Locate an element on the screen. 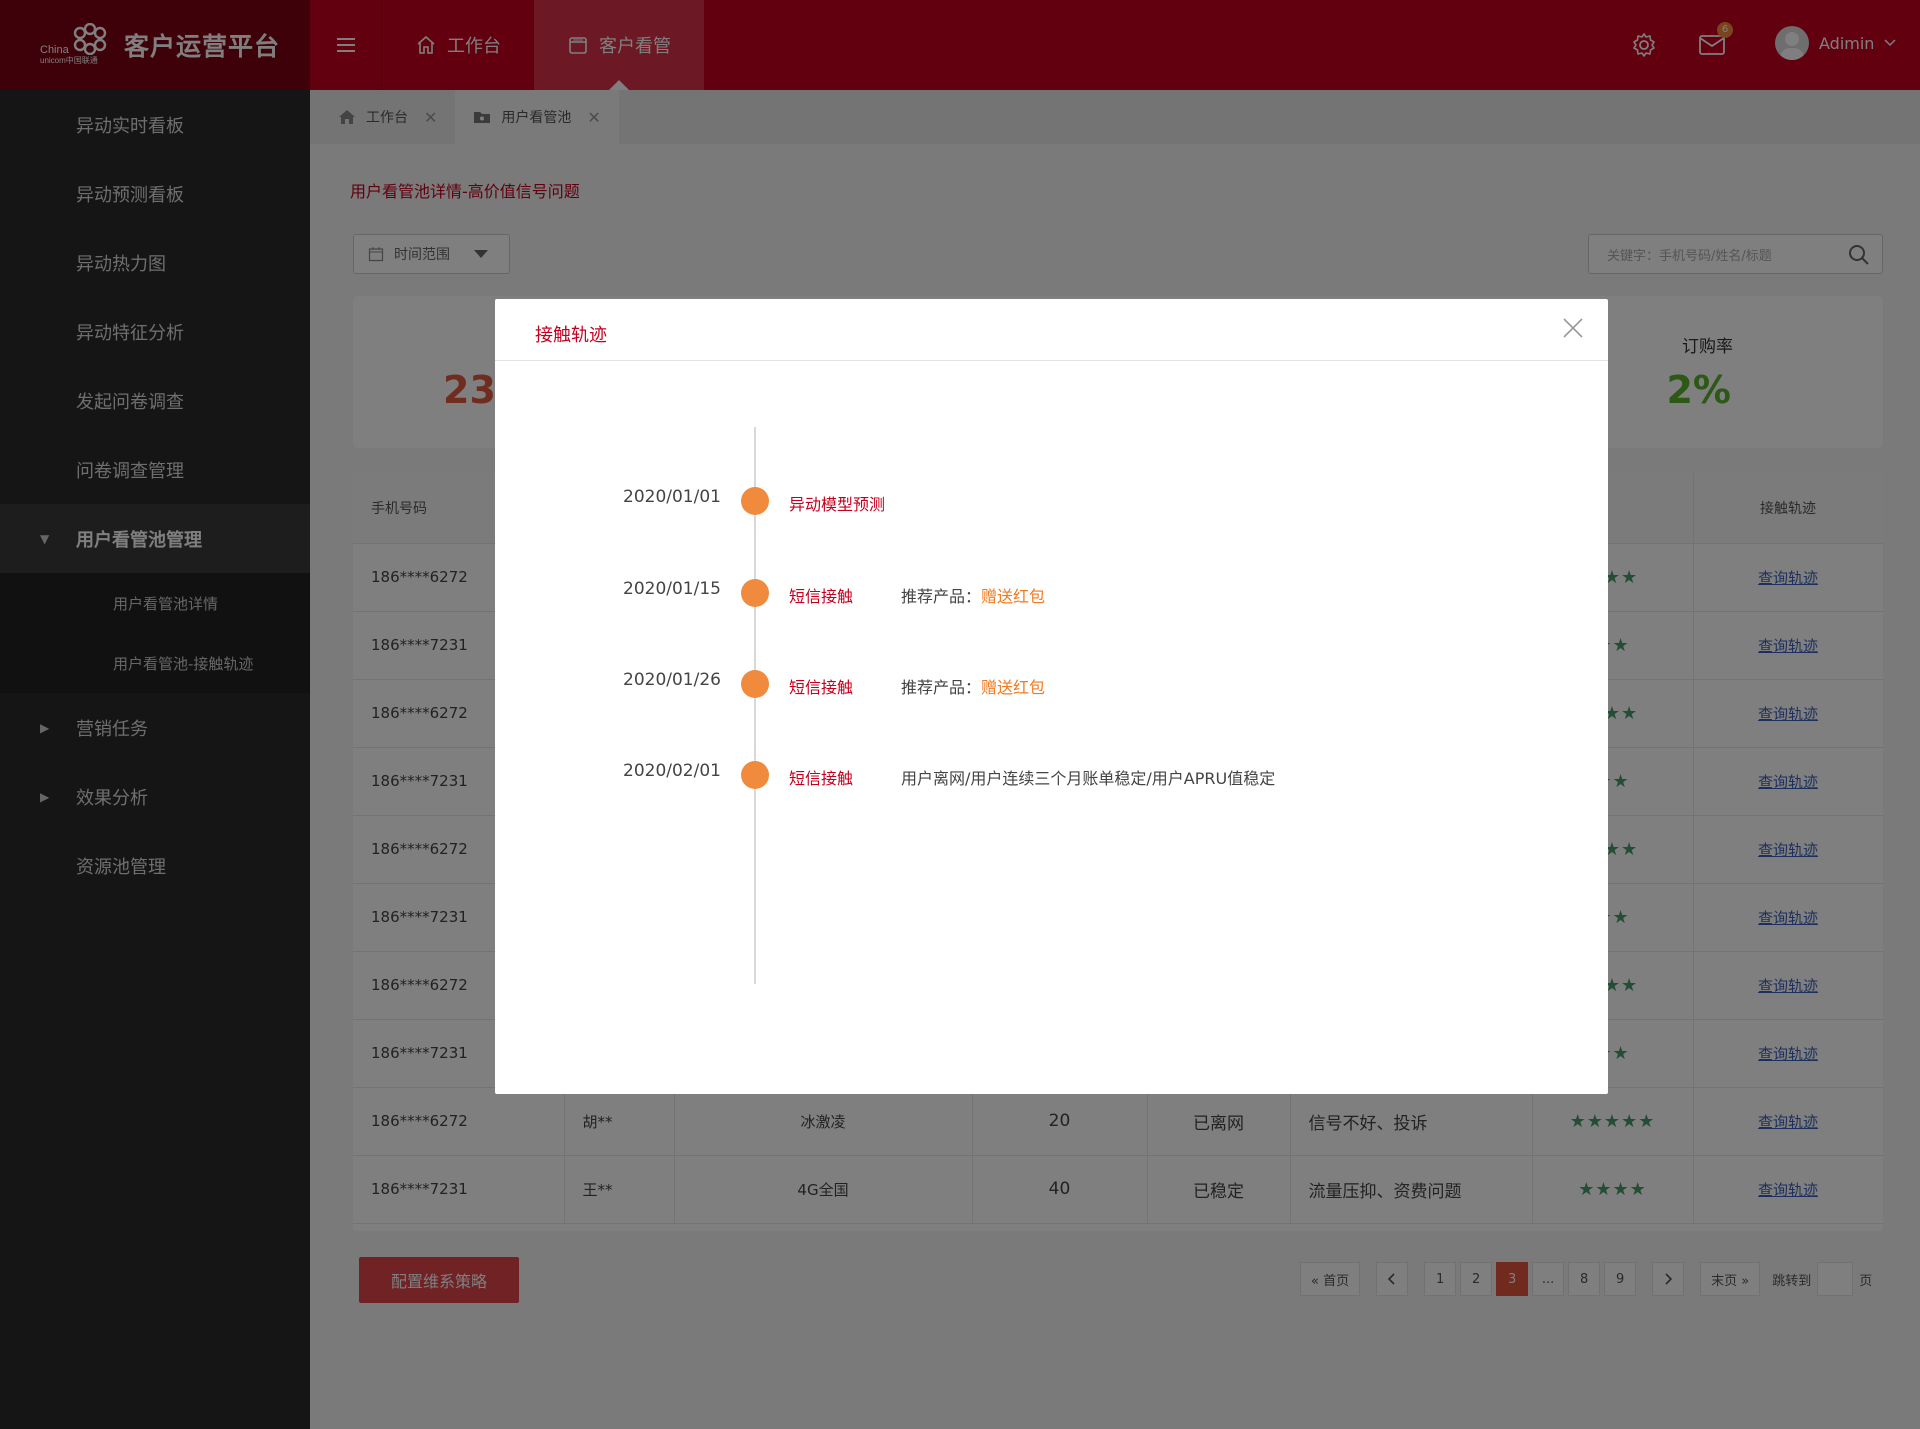 Image resolution: width=1920 pixels, height=1429 pixels. close-icon is located at coordinates (1573, 328).